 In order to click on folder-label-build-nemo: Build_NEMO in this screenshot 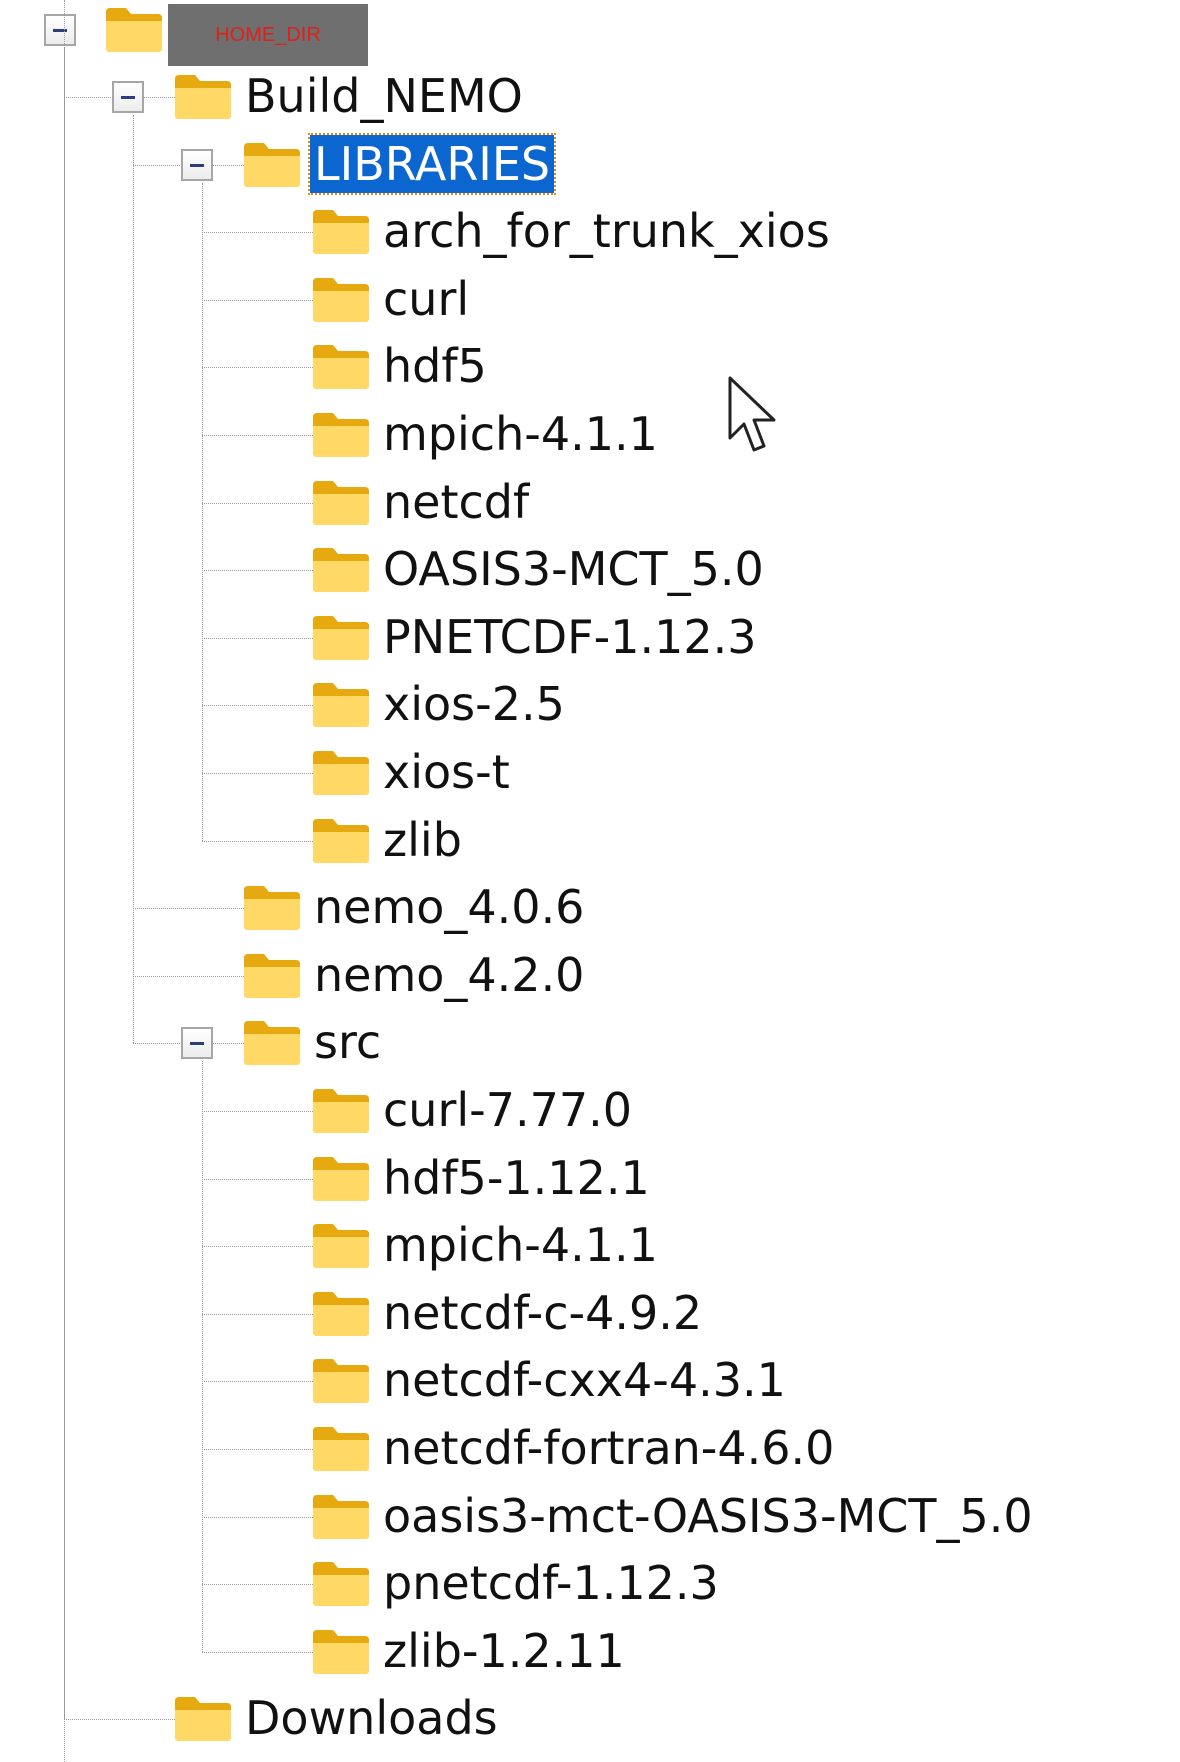, I will do `click(384, 96)`.